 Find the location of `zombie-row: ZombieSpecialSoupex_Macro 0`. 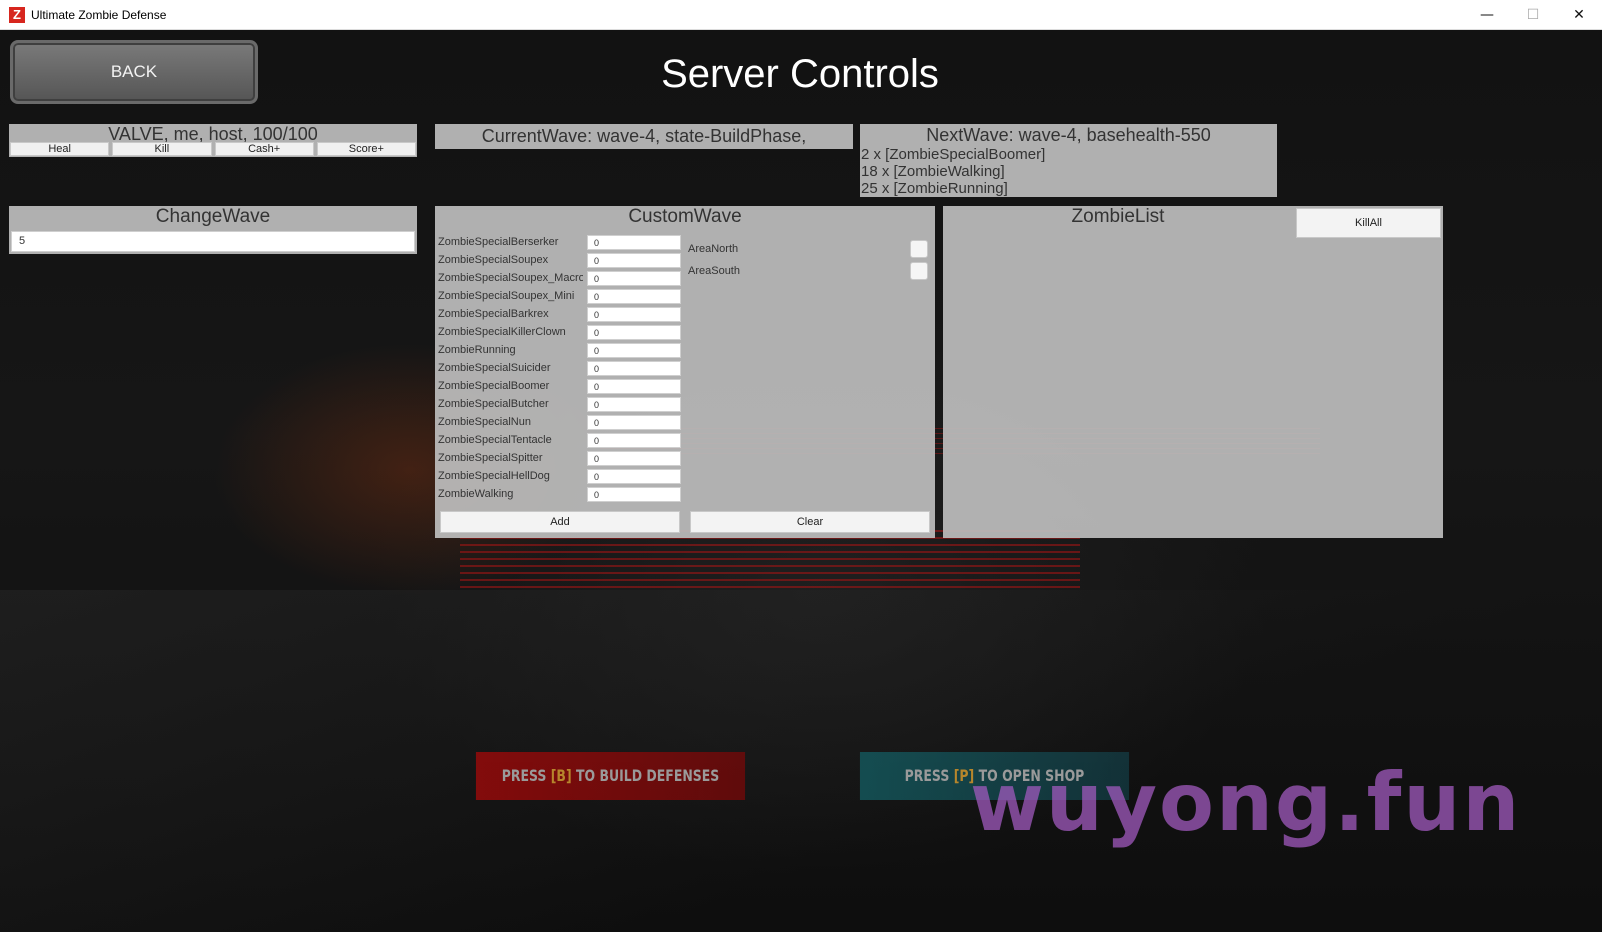

zombie-row: ZombieSpecialSoupex_Macro 0 is located at coordinates (559, 279).